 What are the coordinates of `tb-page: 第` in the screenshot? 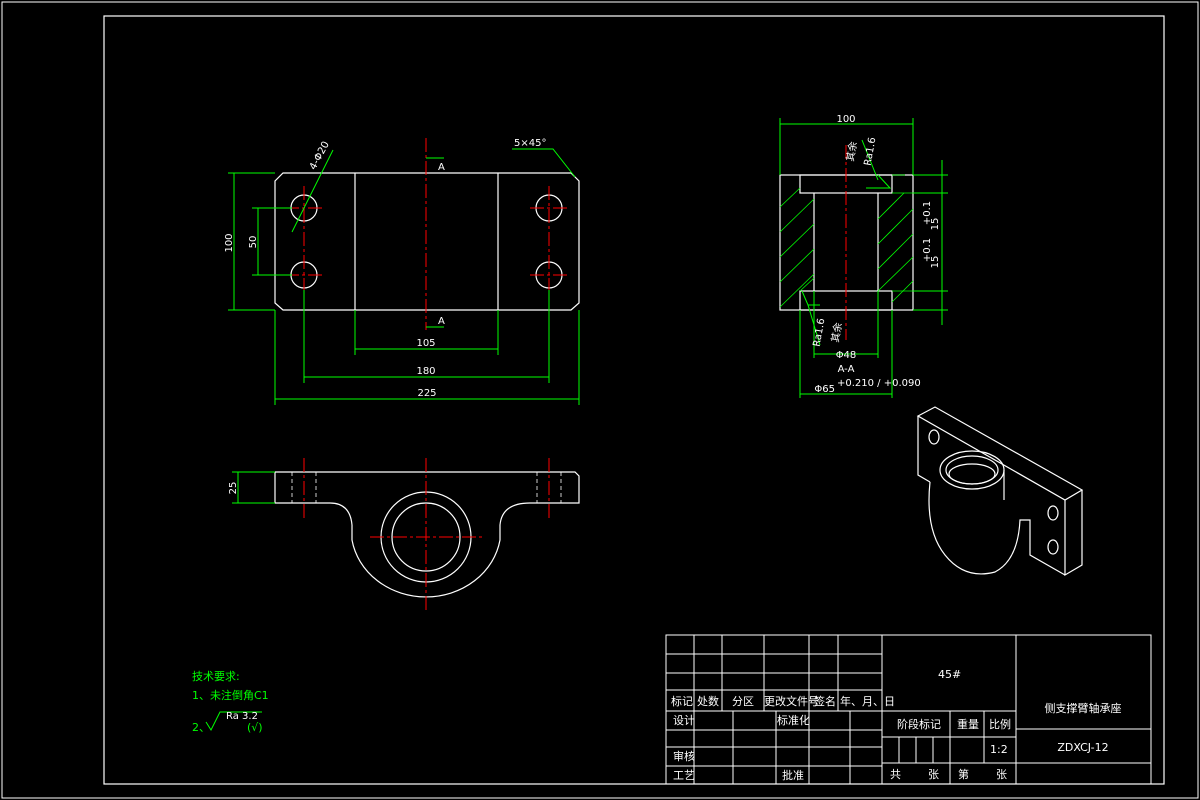 It's located at (963, 774).